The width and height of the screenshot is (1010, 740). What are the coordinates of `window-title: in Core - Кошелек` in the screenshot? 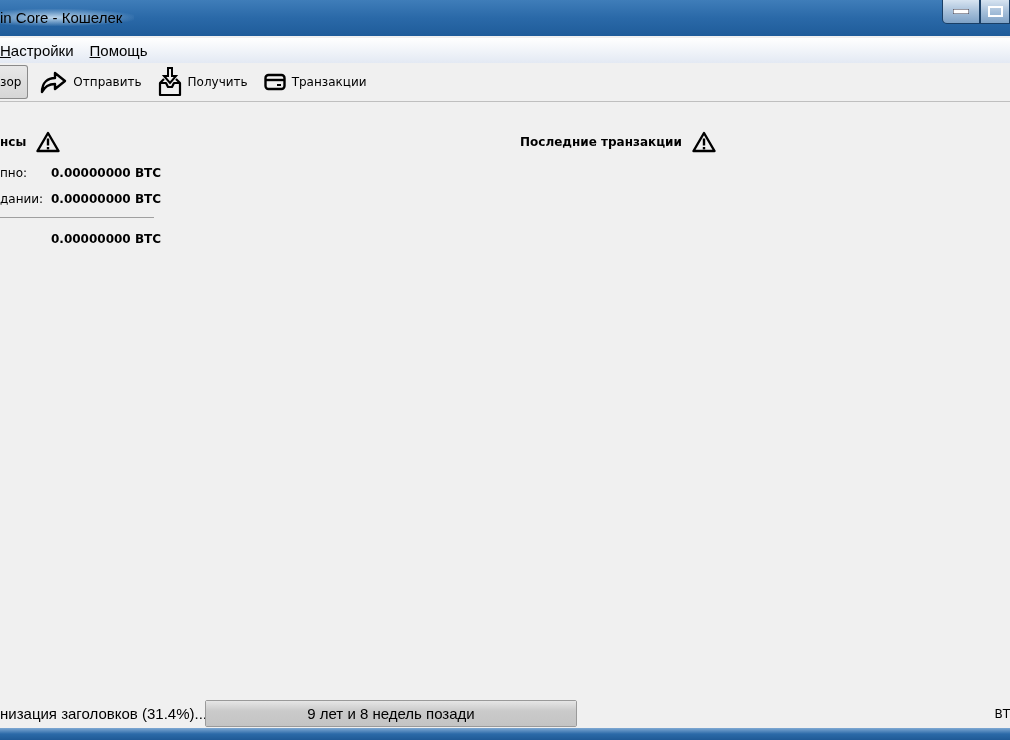 It's located at (67, 17).